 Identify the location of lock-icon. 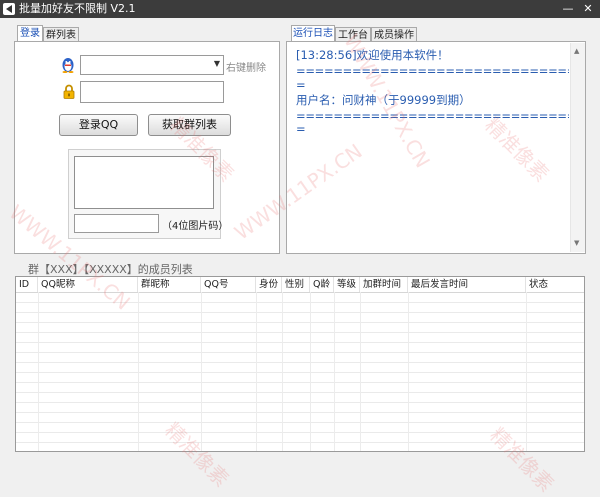
(69, 91).